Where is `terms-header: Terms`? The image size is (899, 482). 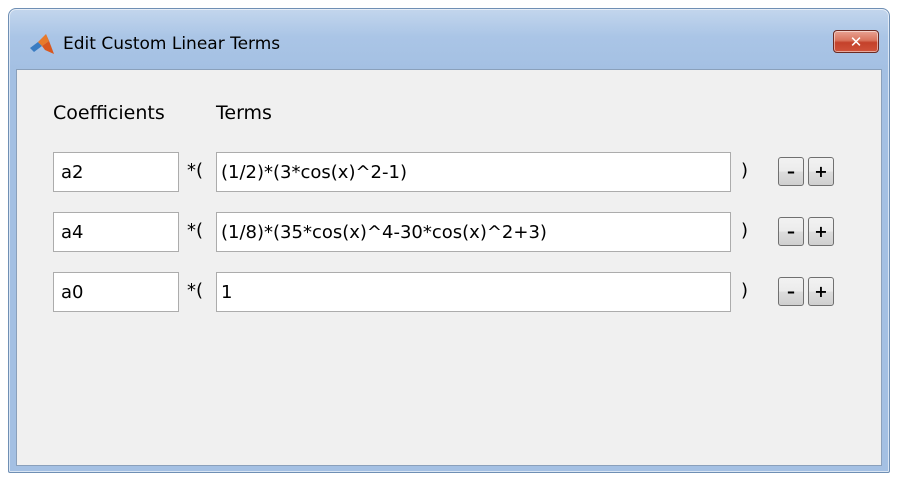 terms-header: Terms is located at coordinates (244, 113).